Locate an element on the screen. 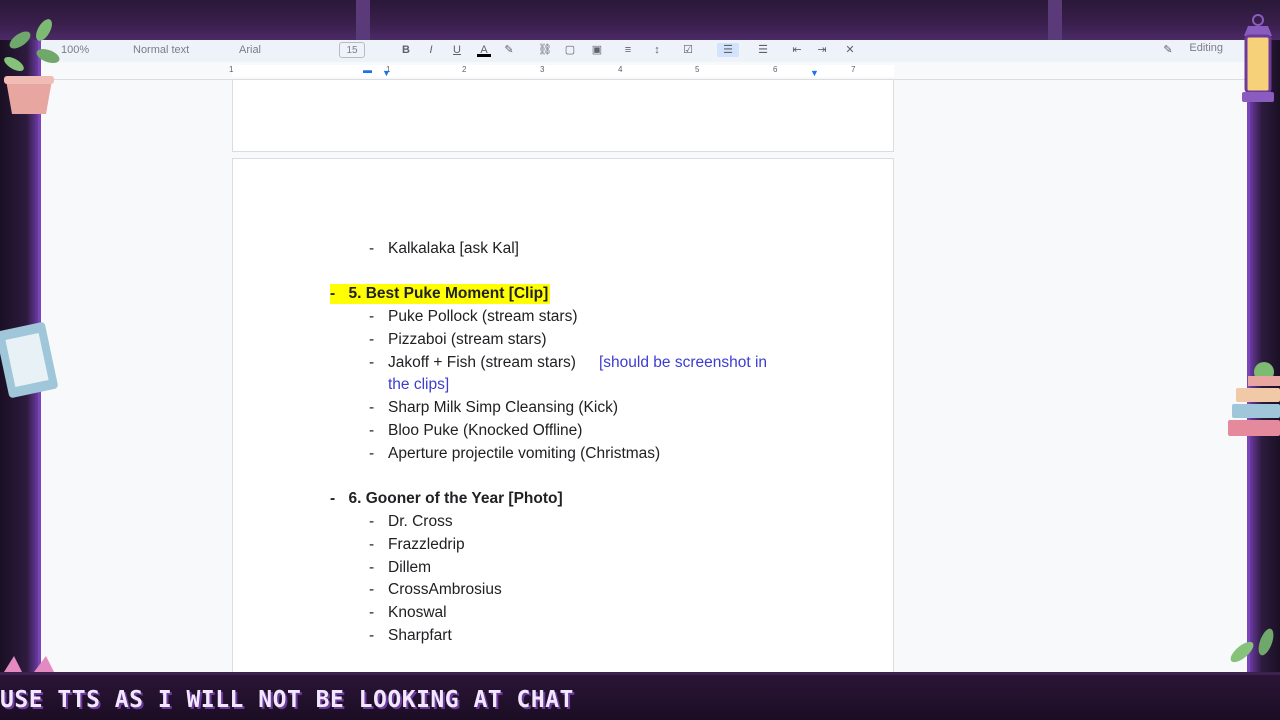 The height and width of the screenshot is (720, 1280). list-item: - Sharp Milk Simp Cleansing (Kick) is located at coordinates (493, 408).